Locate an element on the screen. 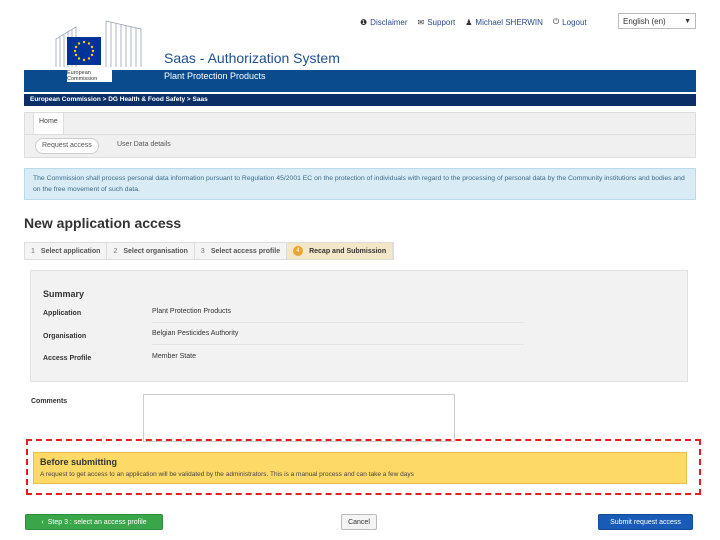 This screenshot has width=720, height=540. summary-label-organisation: Organisation is located at coordinates (65, 336).